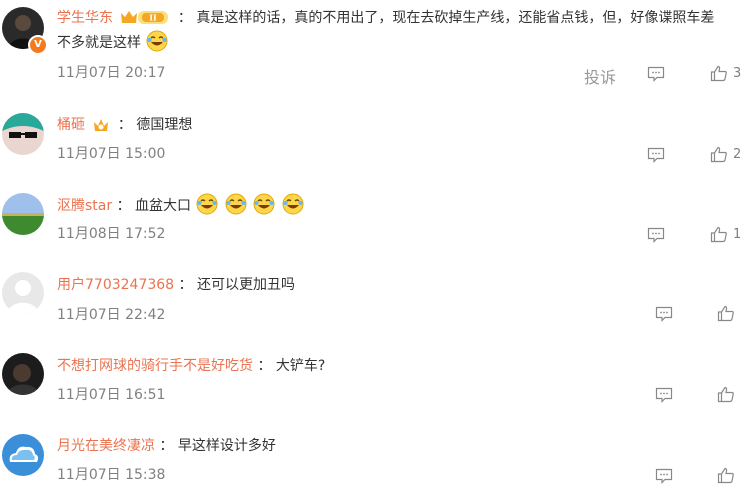 Image resolution: width=756 pixels, height=490 pixels. What do you see at coordinates (71, 125) in the screenshot?
I see `username-link: 桶砸` at bounding box center [71, 125].